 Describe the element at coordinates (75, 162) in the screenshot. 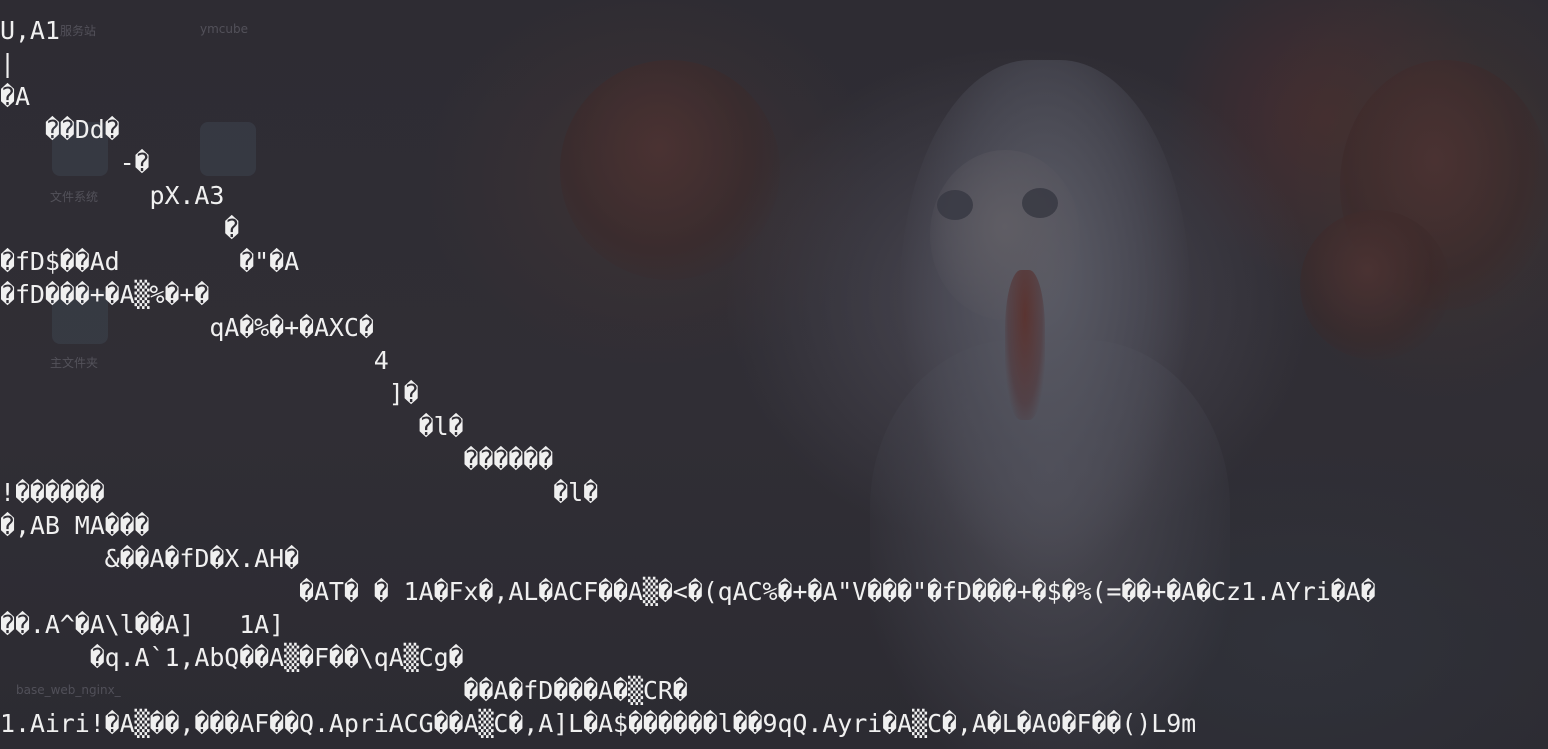

I see `terminal-line: -�` at that location.